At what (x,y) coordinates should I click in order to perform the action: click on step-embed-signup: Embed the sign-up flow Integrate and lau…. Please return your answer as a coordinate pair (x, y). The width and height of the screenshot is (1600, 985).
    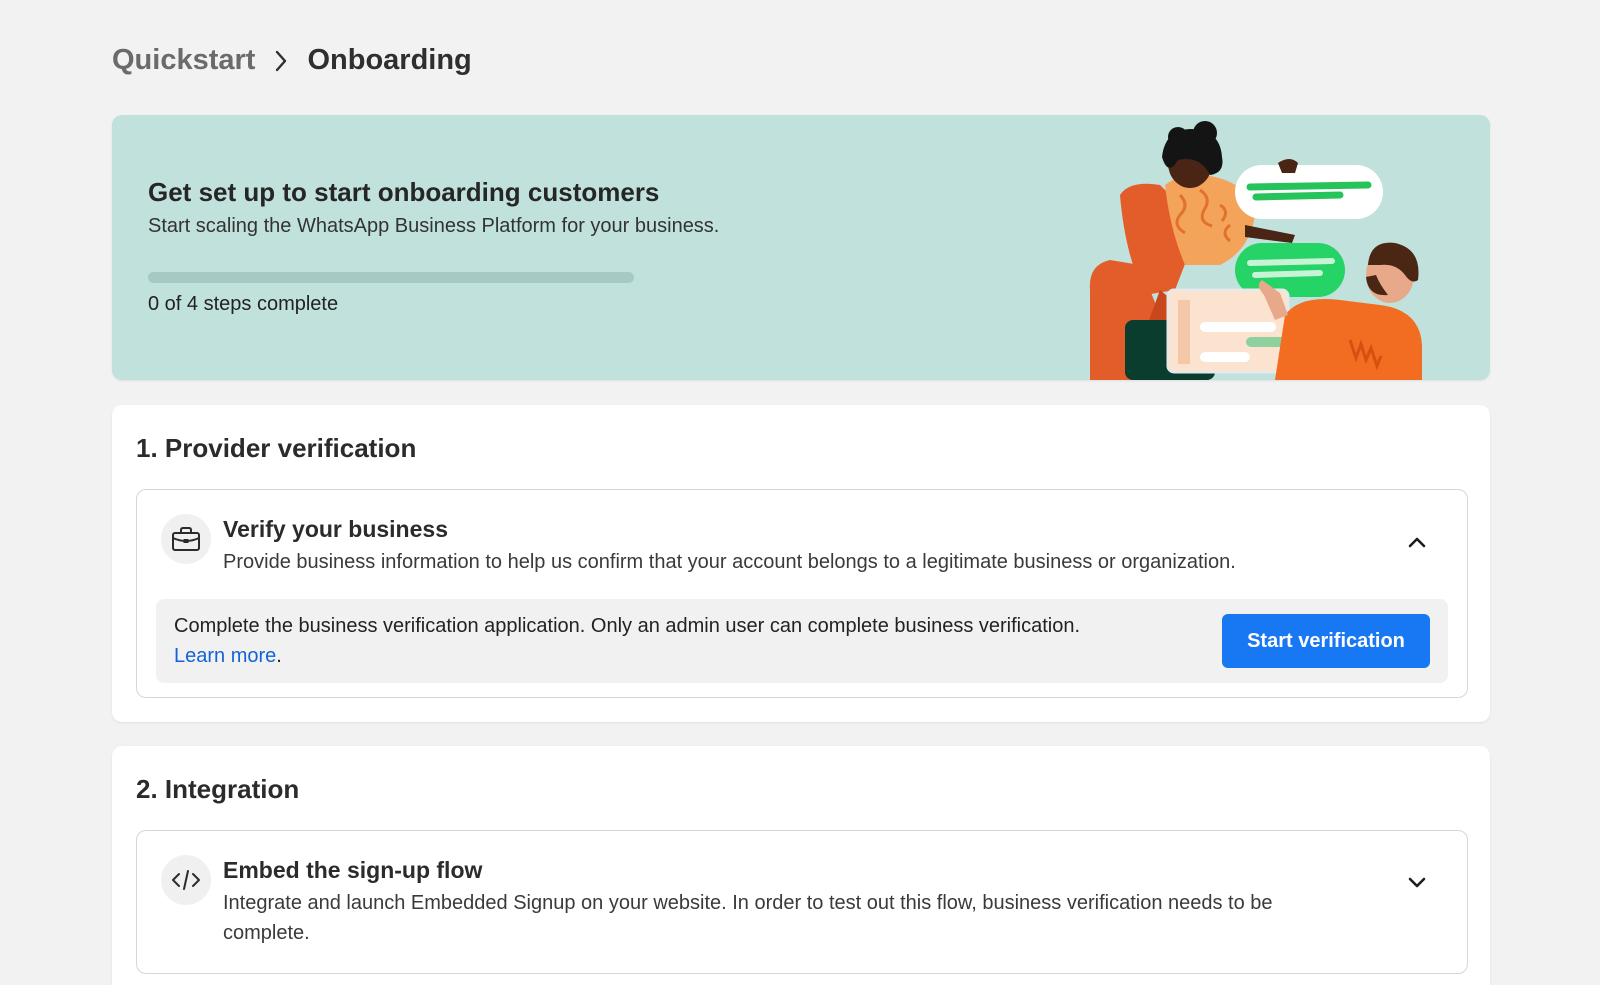
    Looking at the image, I should click on (802, 902).